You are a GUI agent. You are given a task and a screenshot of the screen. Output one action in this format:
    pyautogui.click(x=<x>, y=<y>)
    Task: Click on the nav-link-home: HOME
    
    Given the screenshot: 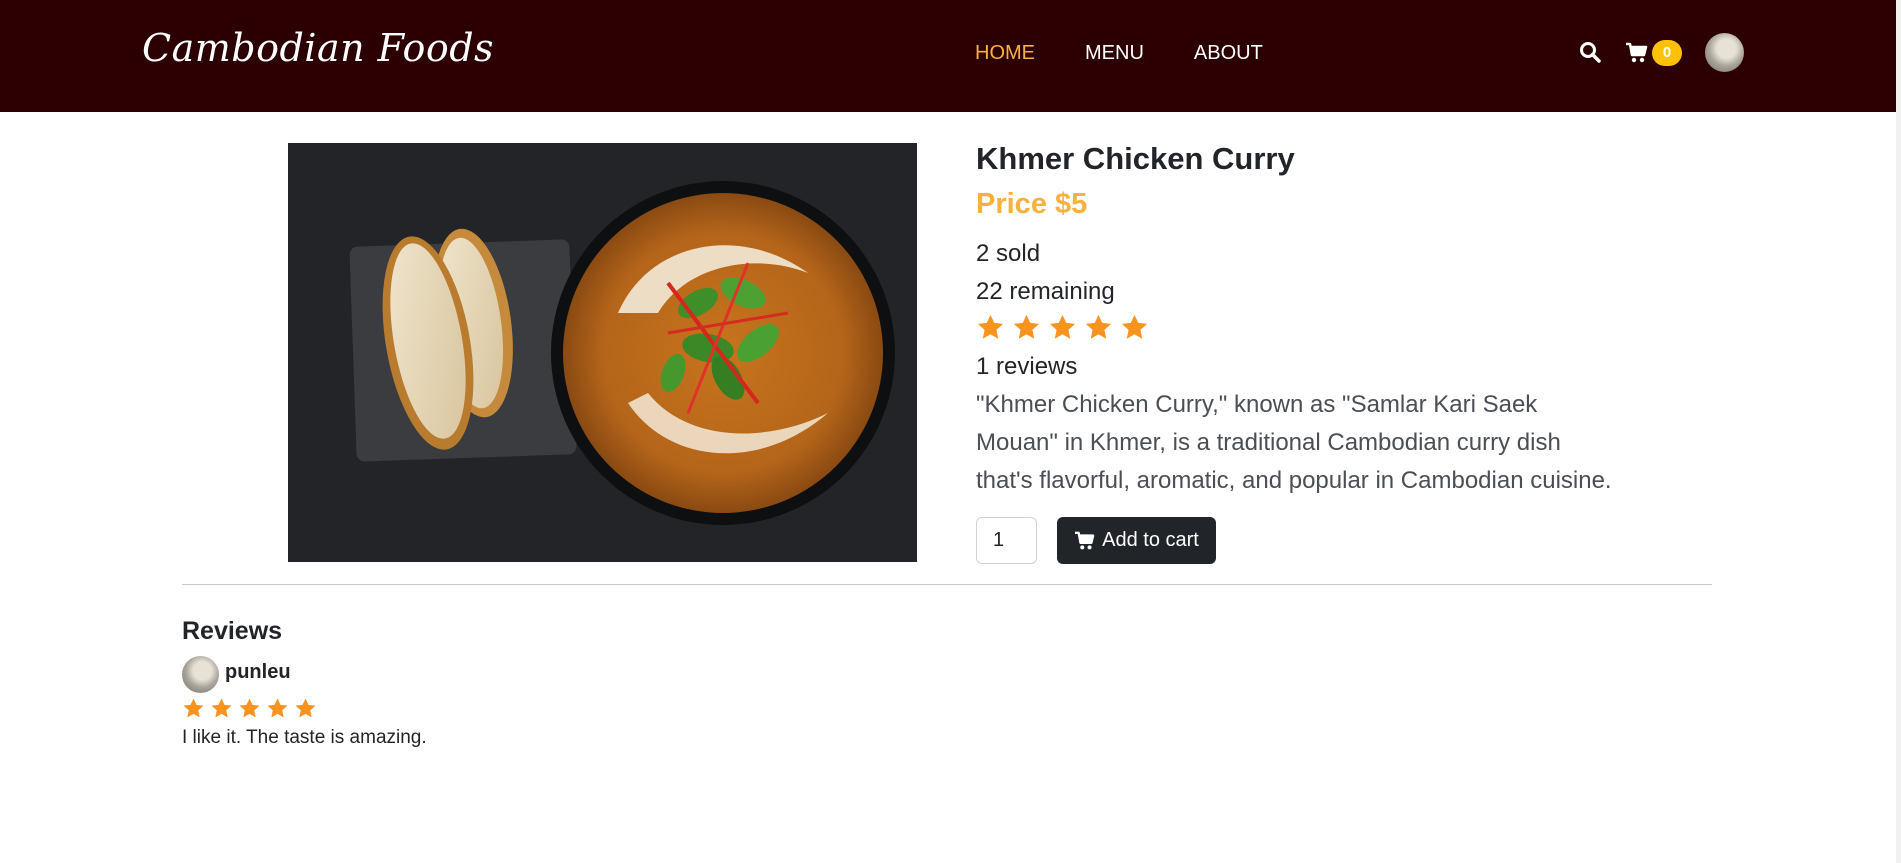 What is the action you would take?
    pyautogui.click(x=1005, y=53)
    